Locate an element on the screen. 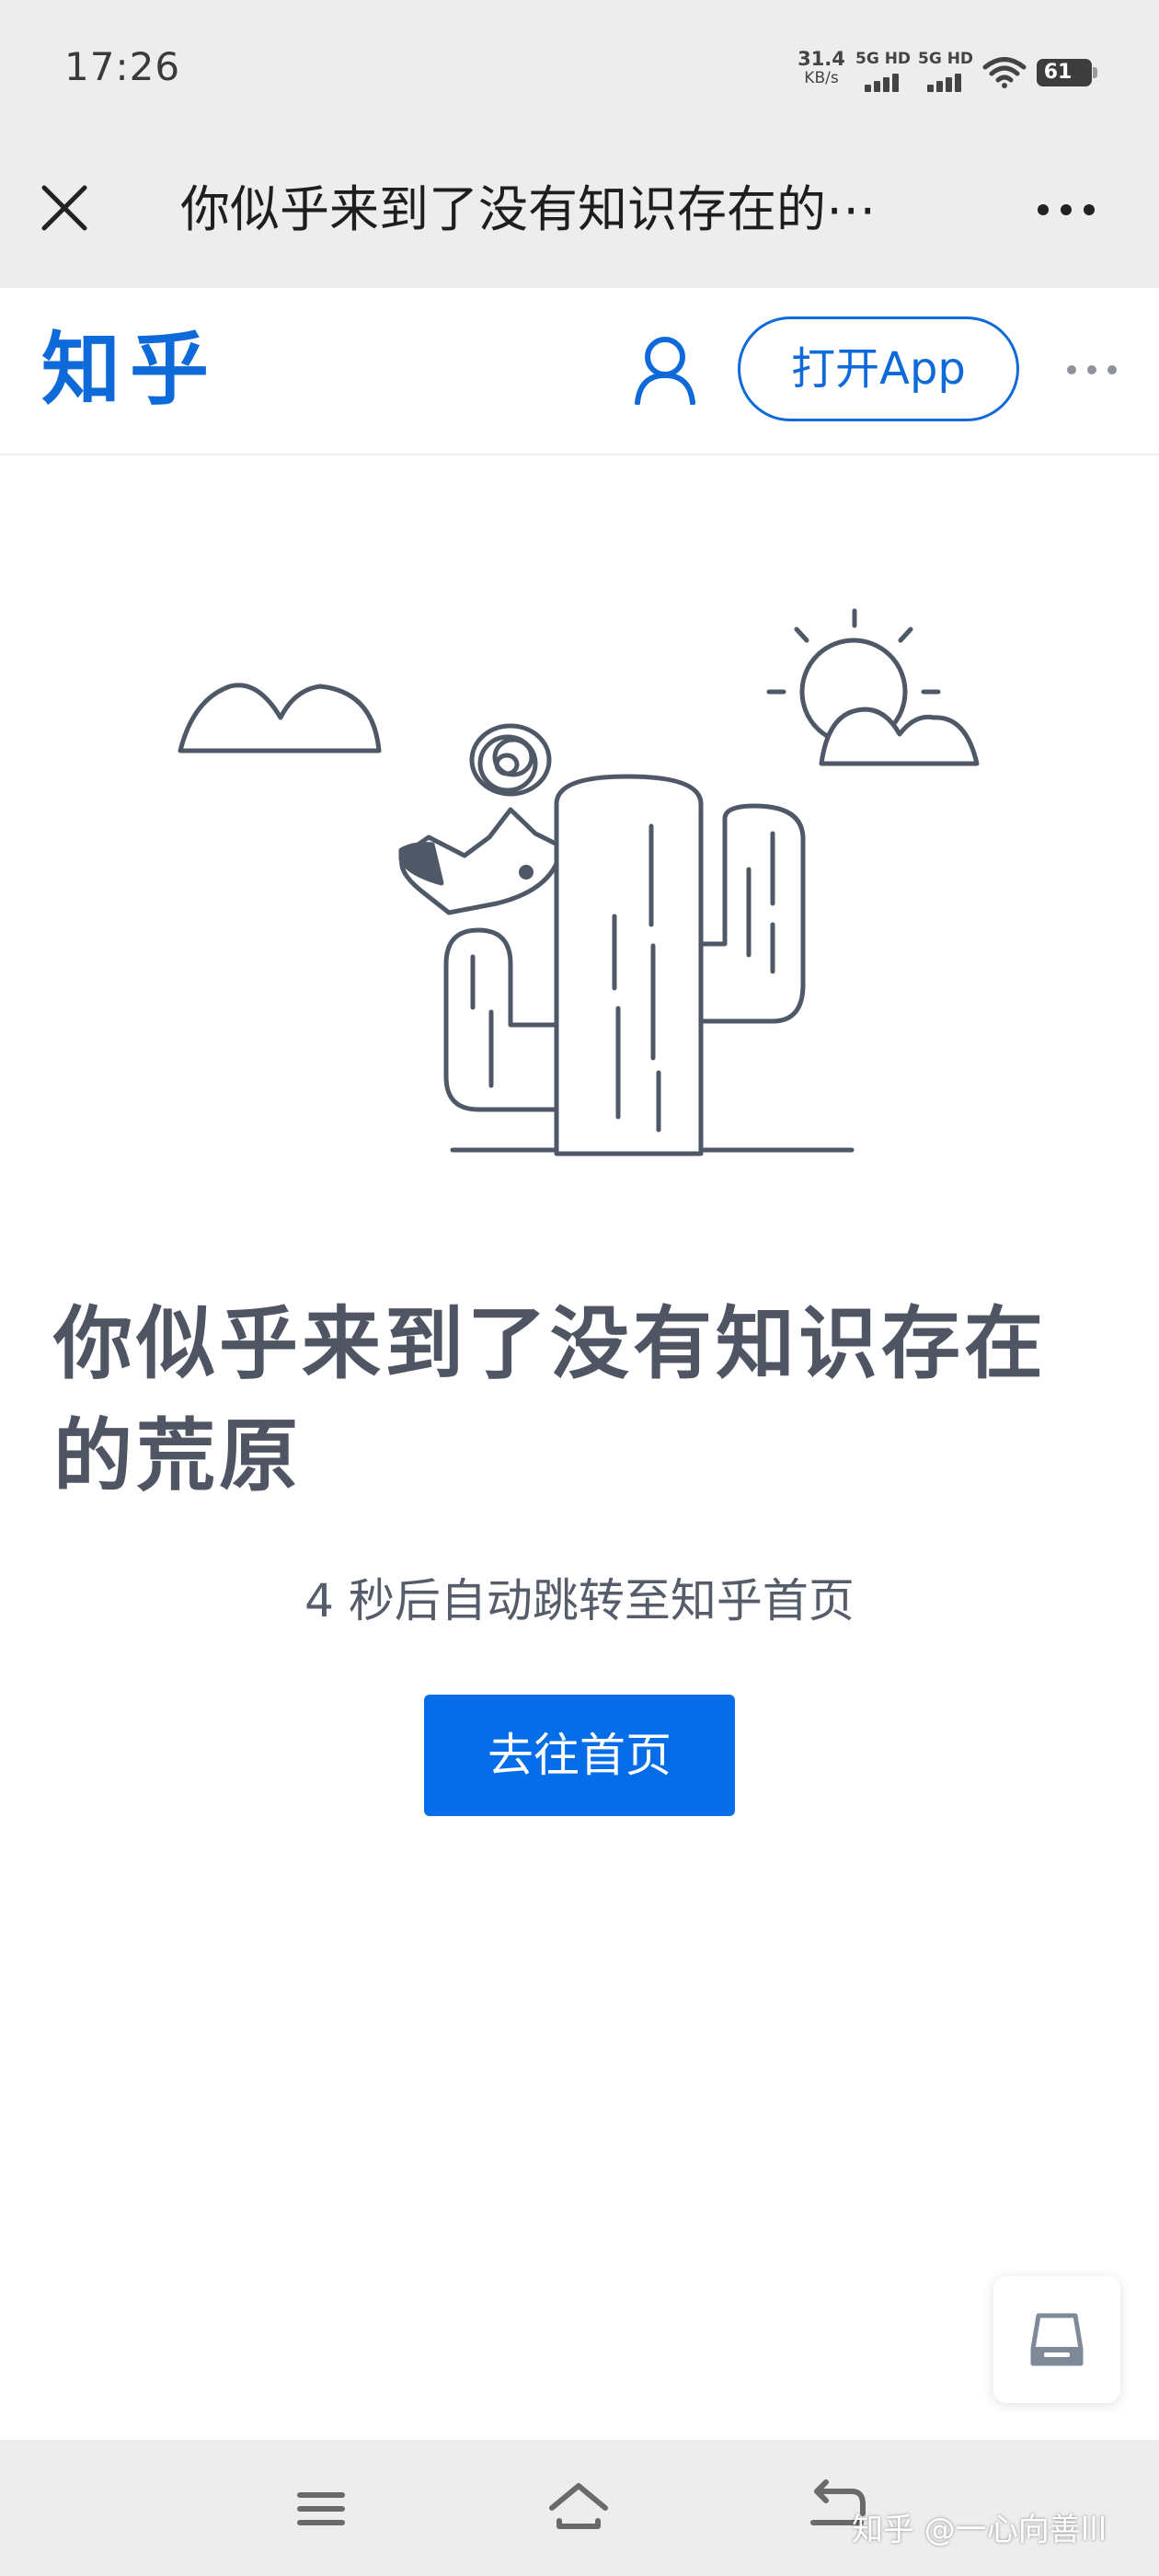 The width and height of the screenshot is (1159, 2576). watermark: 知乎 @一心向善lll is located at coordinates (979, 2530).